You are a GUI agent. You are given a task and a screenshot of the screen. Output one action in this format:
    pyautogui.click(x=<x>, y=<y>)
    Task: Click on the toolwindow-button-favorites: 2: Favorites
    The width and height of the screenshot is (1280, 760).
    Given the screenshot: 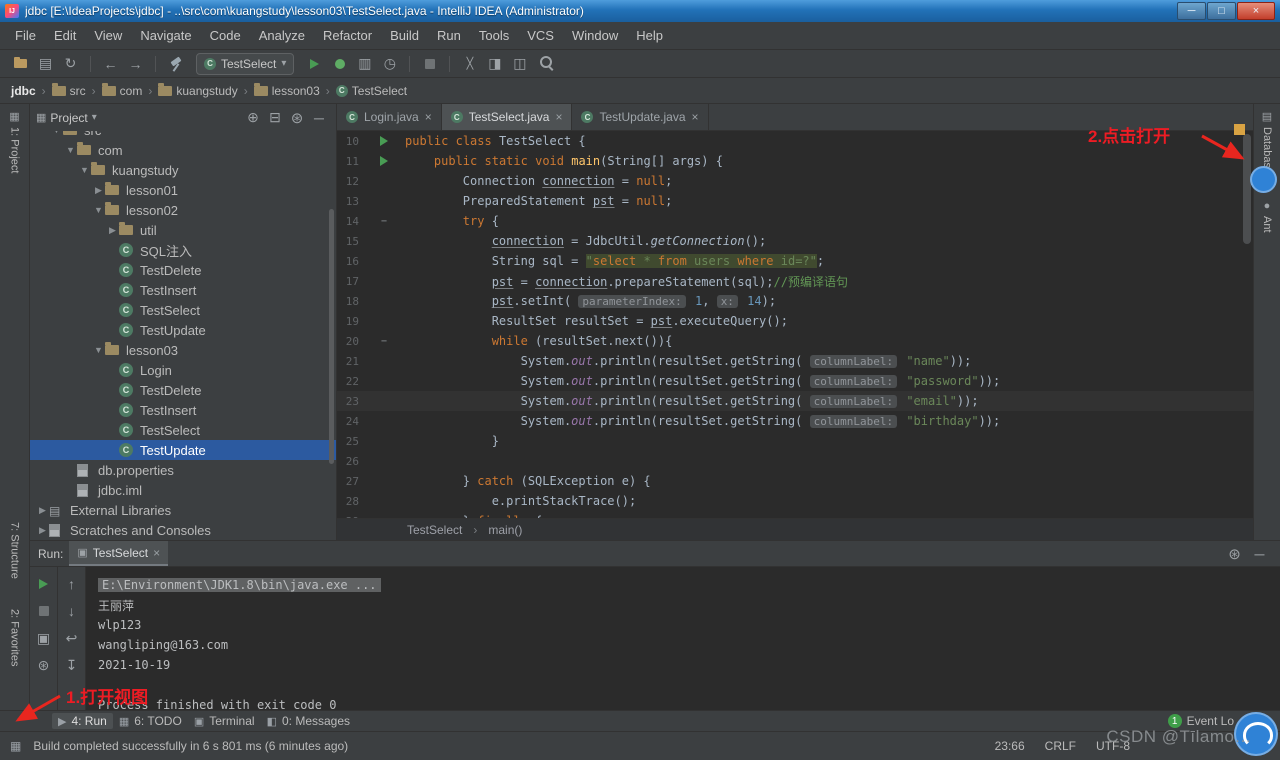 What is the action you would take?
    pyautogui.click(x=14, y=637)
    